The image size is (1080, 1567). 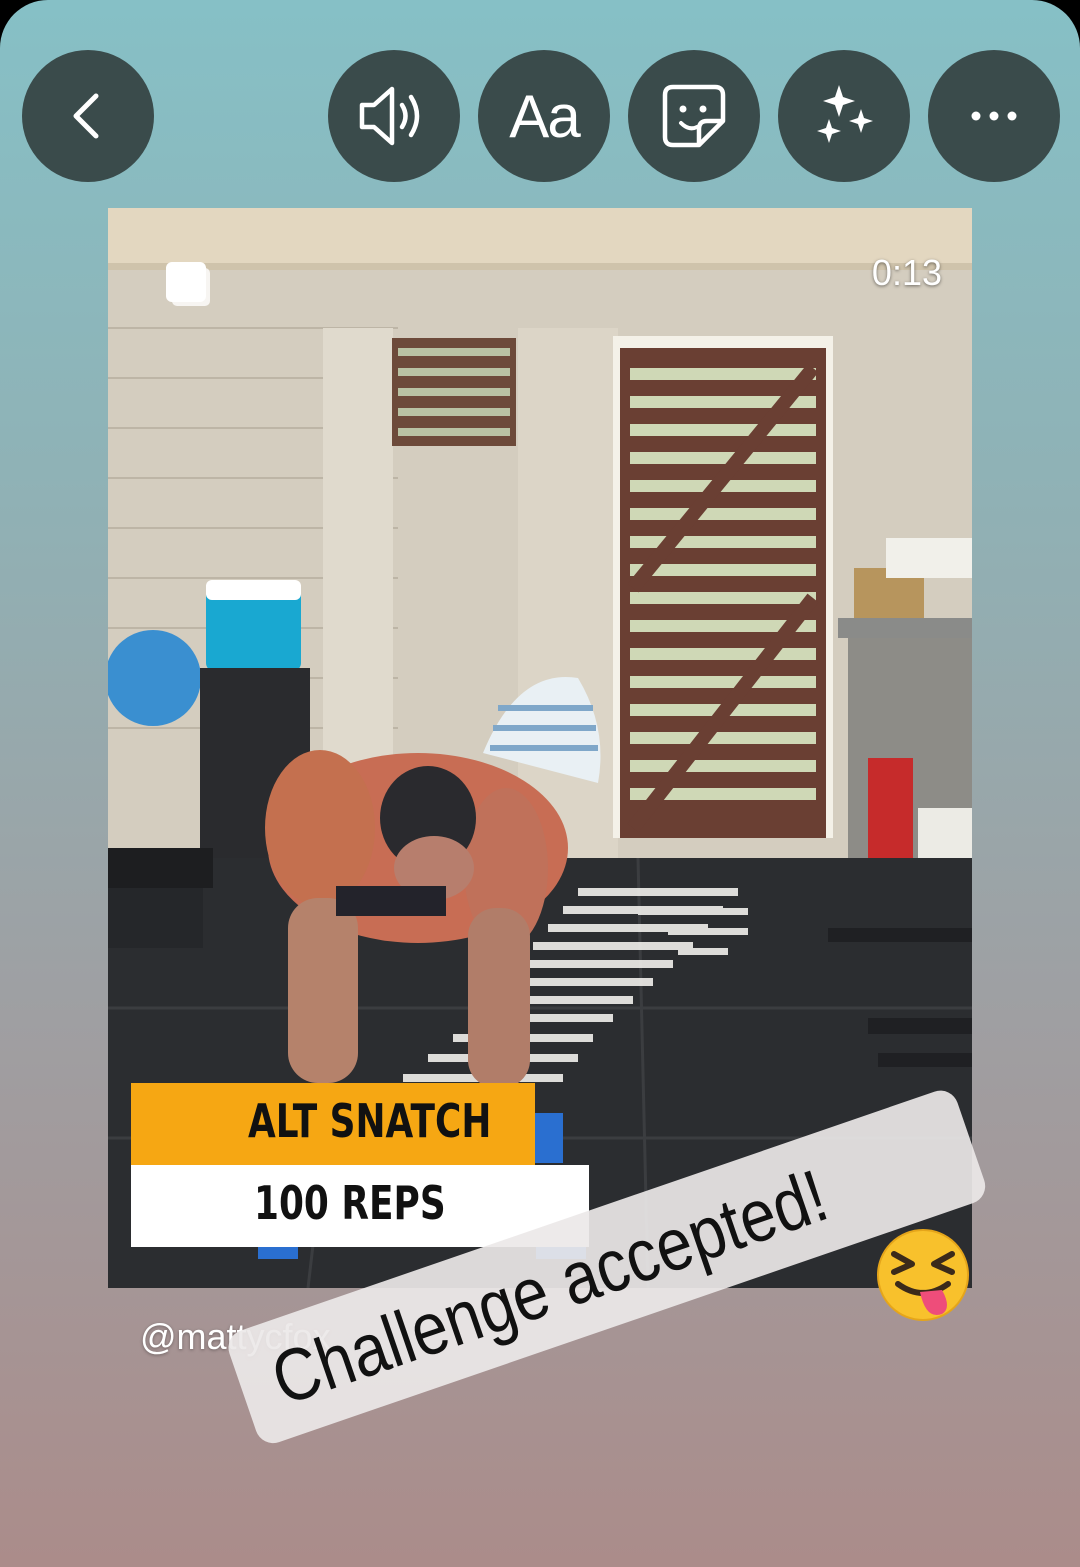 What do you see at coordinates (923, 1275) in the screenshot?
I see `squinting-tongue-emoji-icon` at bounding box center [923, 1275].